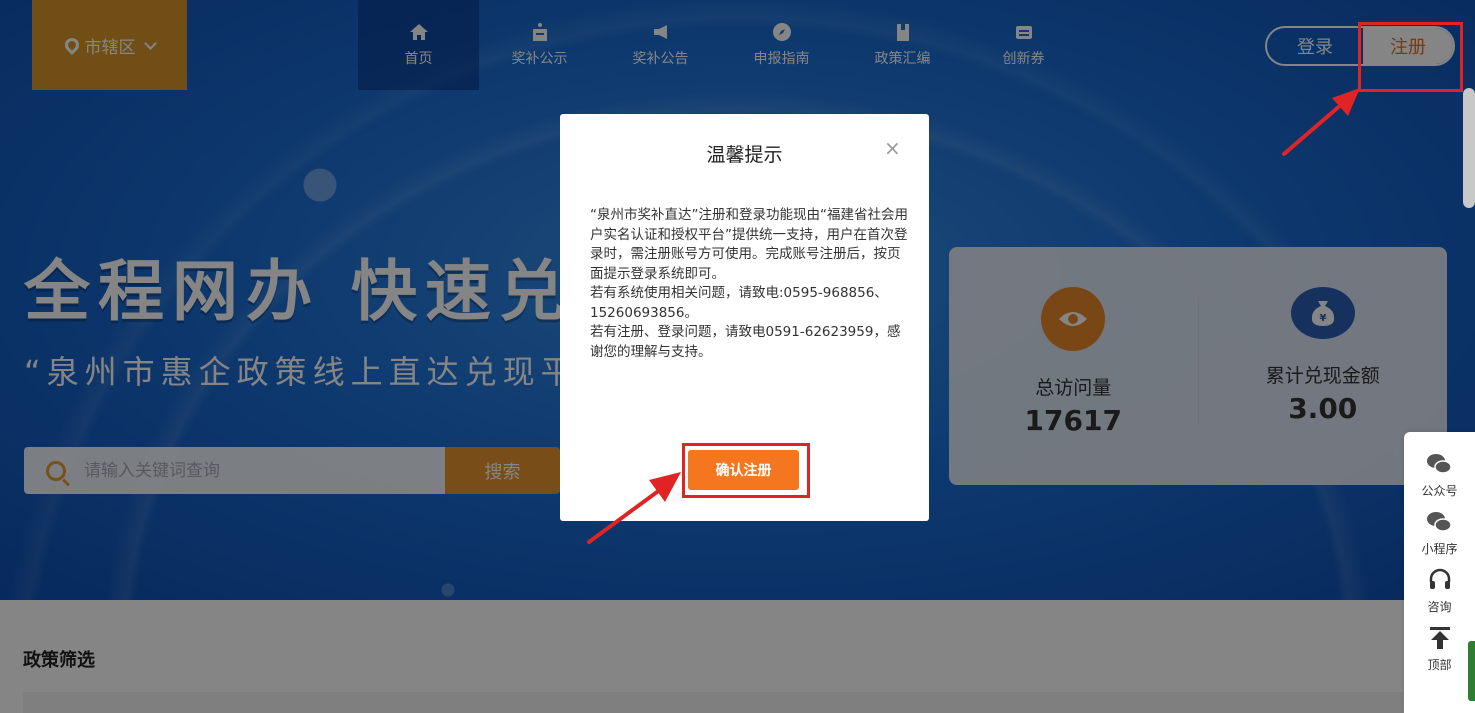 The height and width of the screenshot is (713, 1475). What do you see at coordinates (746, 470) in the screenshot?
I see `highlight-confirm-box` at bounding box center [746, 470].